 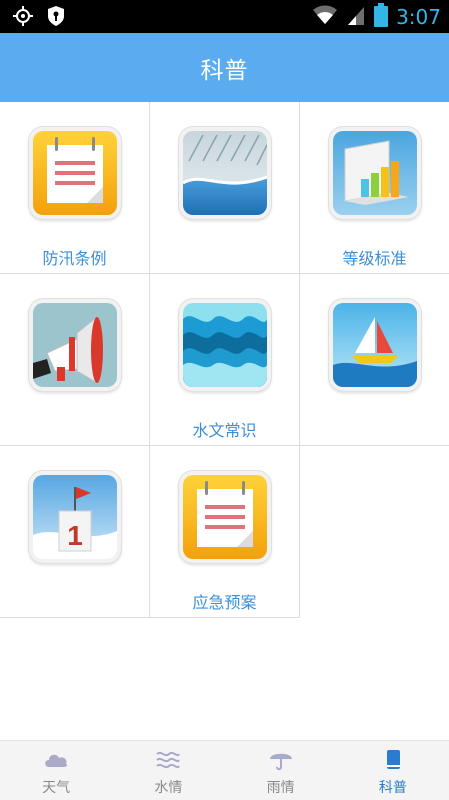 I want to click on nav-label: 水情, so click(x=168, y=788).